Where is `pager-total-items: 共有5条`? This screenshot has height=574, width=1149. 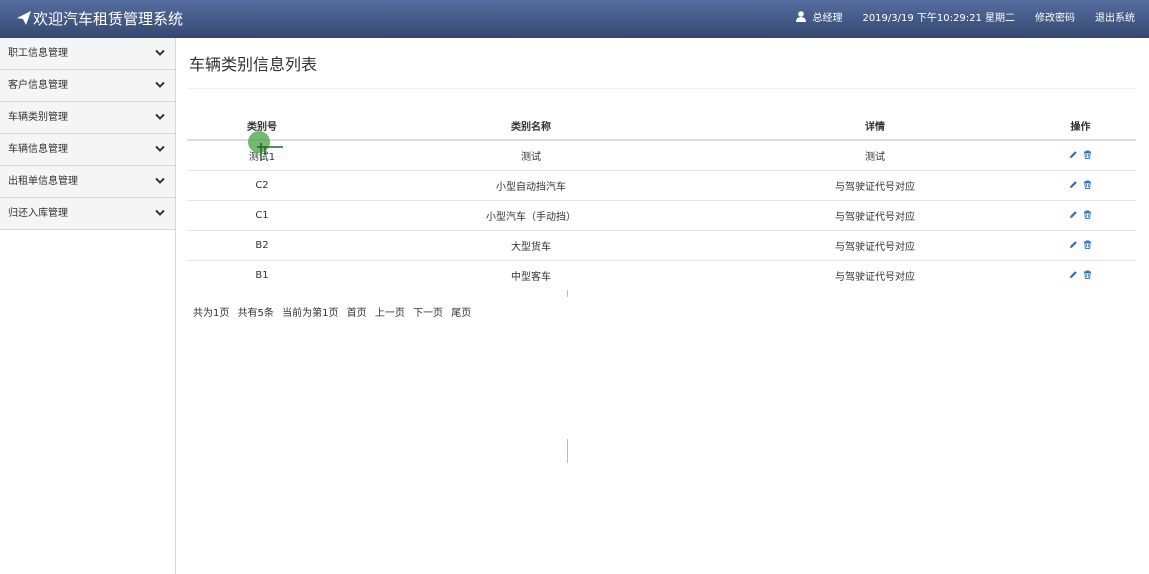 pager-total-items: 共有5条 is located at coordinates (255, 313).